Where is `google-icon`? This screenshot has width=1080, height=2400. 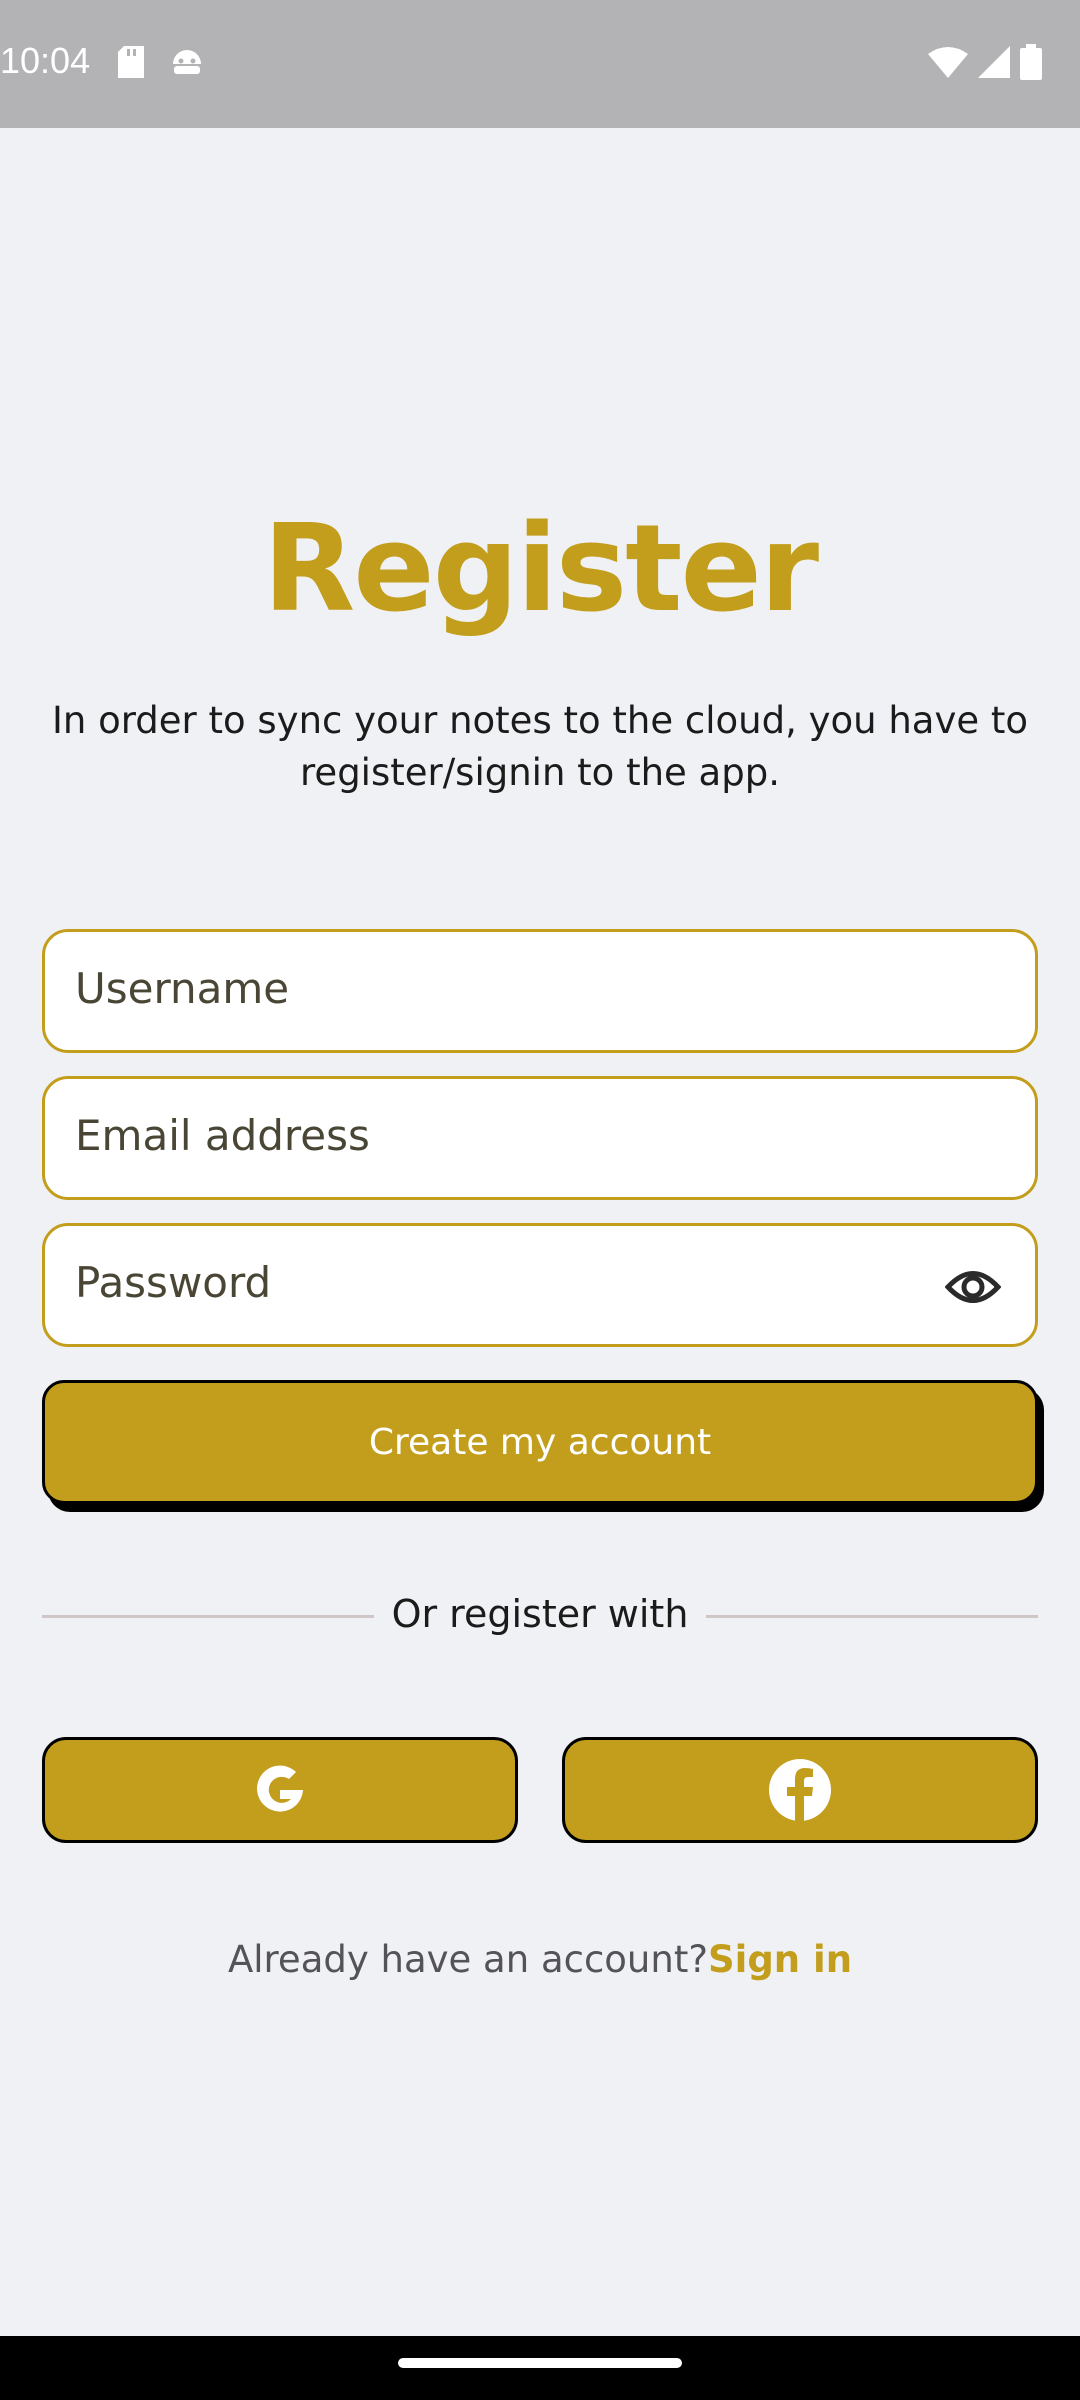
google-icon is located at coordinates (280, 1788).